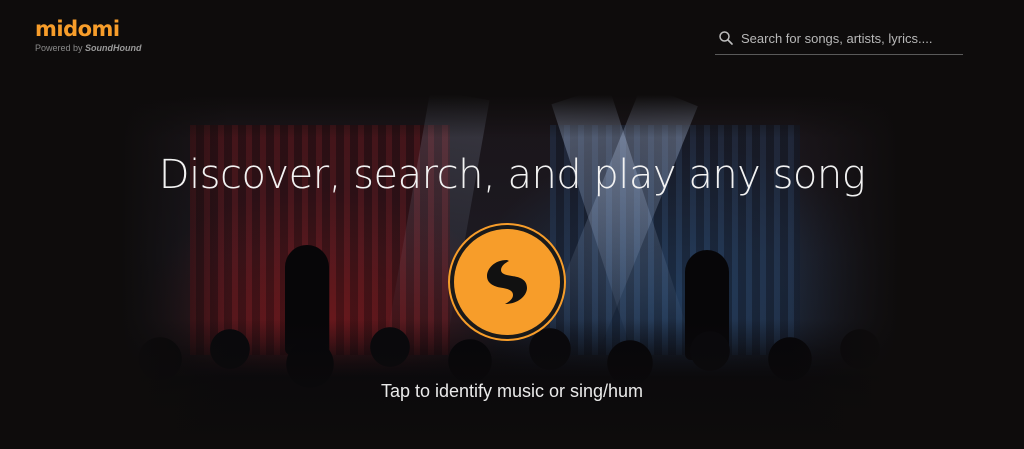 The height and width of the screenshot is (449, 1024). Describe the element at coordinates (512, 175) in the screenshot. I see `hero-headline: Discover, search, and play any song` at that location.